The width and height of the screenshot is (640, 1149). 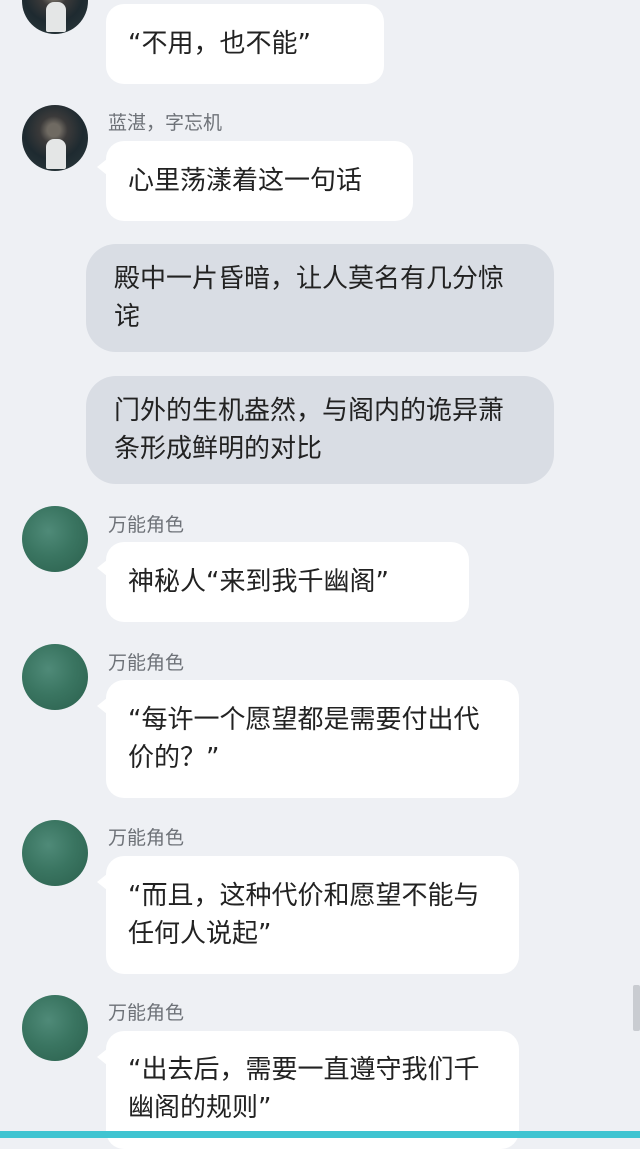 I want to click on scrollbar-handle, so click(x=636, y=1008).